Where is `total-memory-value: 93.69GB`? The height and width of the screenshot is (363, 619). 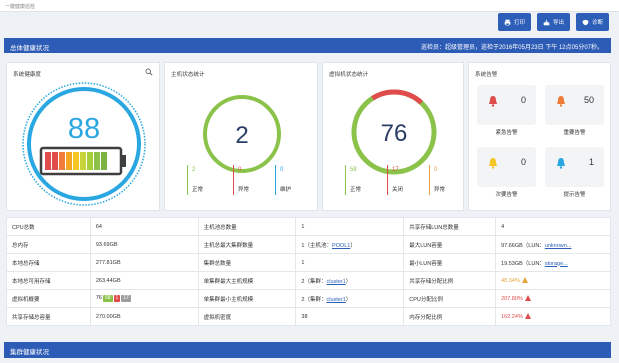
total-memory-value: 93.69GB is located at coordinates (144, 244).